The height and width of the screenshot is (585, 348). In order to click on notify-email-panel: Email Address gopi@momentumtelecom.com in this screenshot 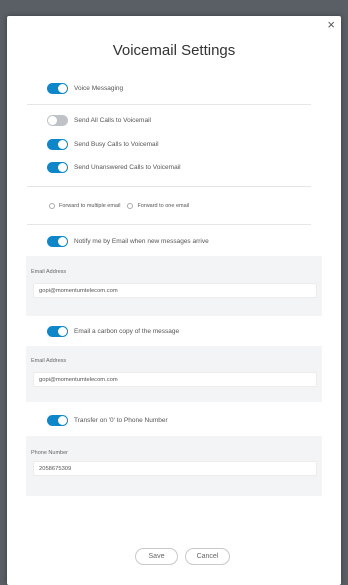, I will do `click(174, 286)`.